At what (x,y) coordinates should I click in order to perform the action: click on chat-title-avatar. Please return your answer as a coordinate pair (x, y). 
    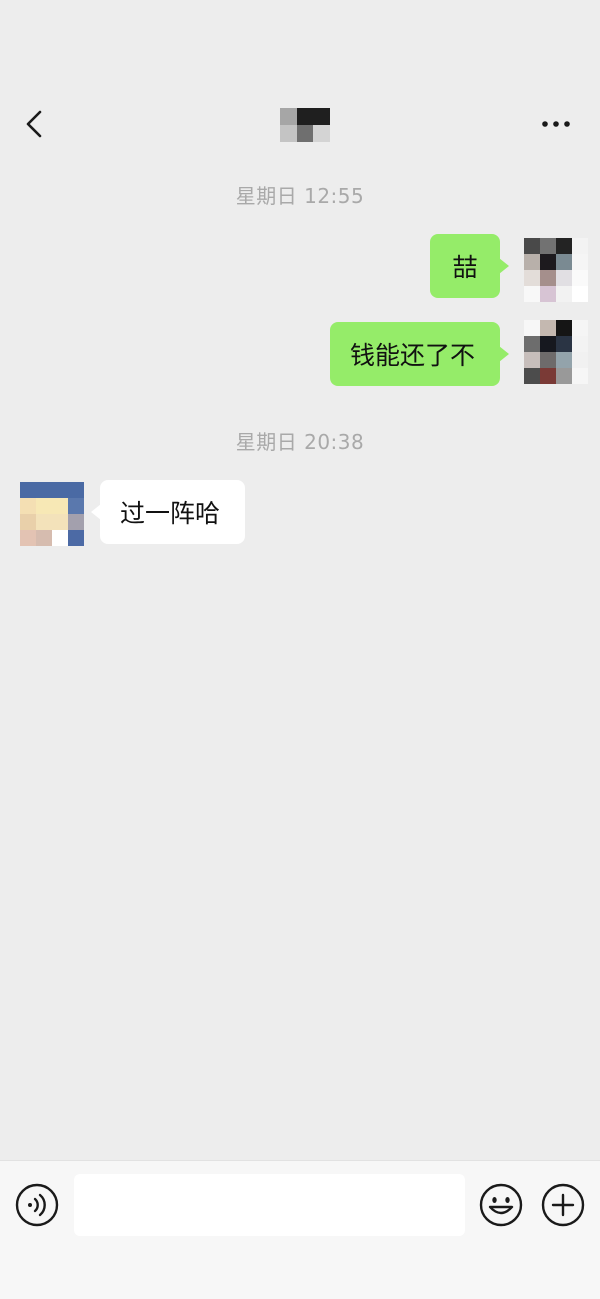
    Looking at the image, I should click on (305, 125).